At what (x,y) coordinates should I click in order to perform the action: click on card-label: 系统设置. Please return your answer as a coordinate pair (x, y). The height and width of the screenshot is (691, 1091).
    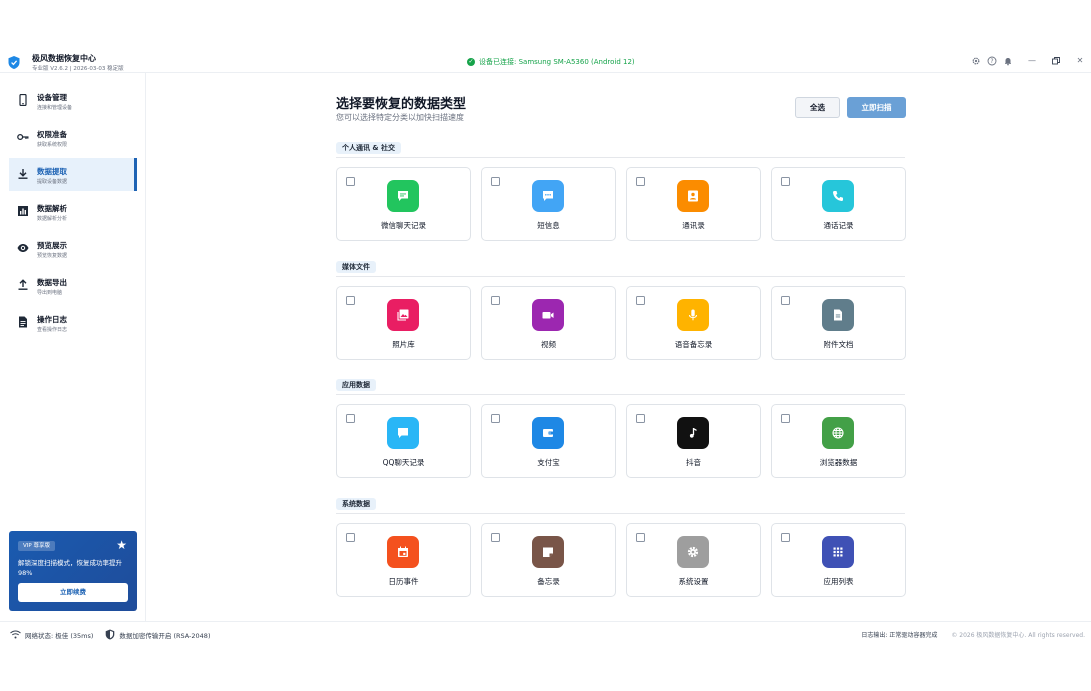
    Looking at the image, I should click on (693, 581).